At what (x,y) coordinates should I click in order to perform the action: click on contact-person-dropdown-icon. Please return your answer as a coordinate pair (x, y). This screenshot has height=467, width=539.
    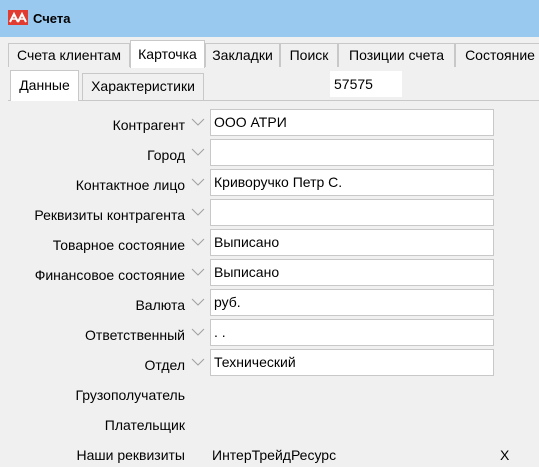
    Looking at the image, I should click on (199, 182).